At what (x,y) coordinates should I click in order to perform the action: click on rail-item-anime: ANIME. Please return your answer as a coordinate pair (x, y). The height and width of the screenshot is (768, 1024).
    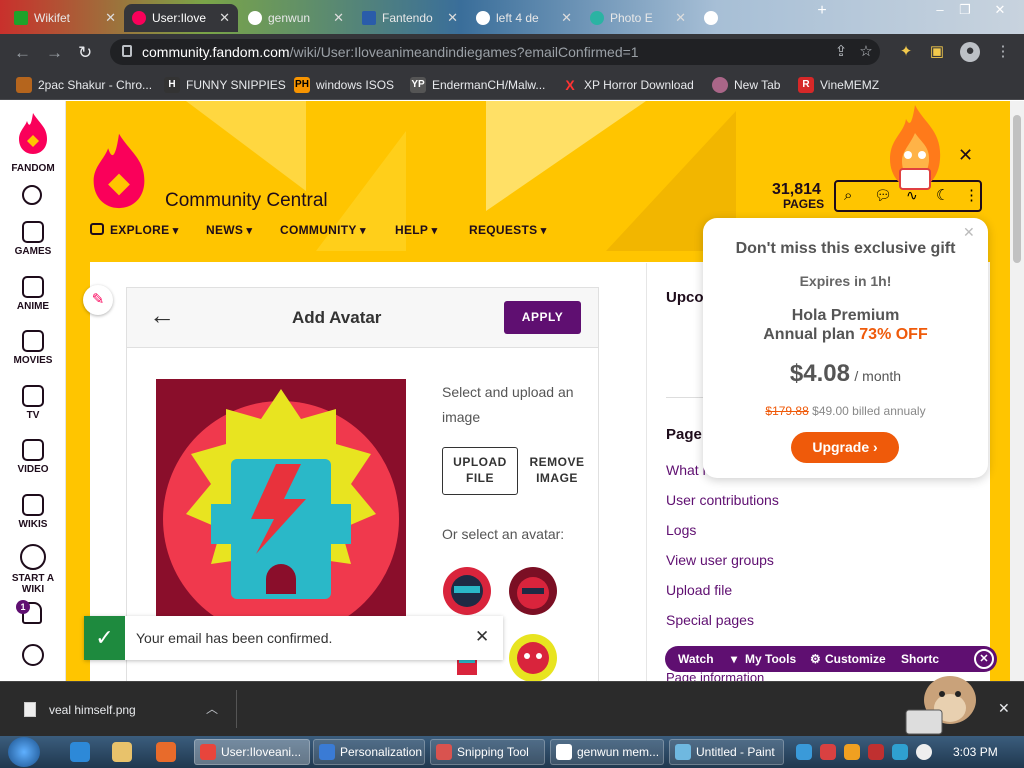
    Looking at the image, I should click on (33, 294).